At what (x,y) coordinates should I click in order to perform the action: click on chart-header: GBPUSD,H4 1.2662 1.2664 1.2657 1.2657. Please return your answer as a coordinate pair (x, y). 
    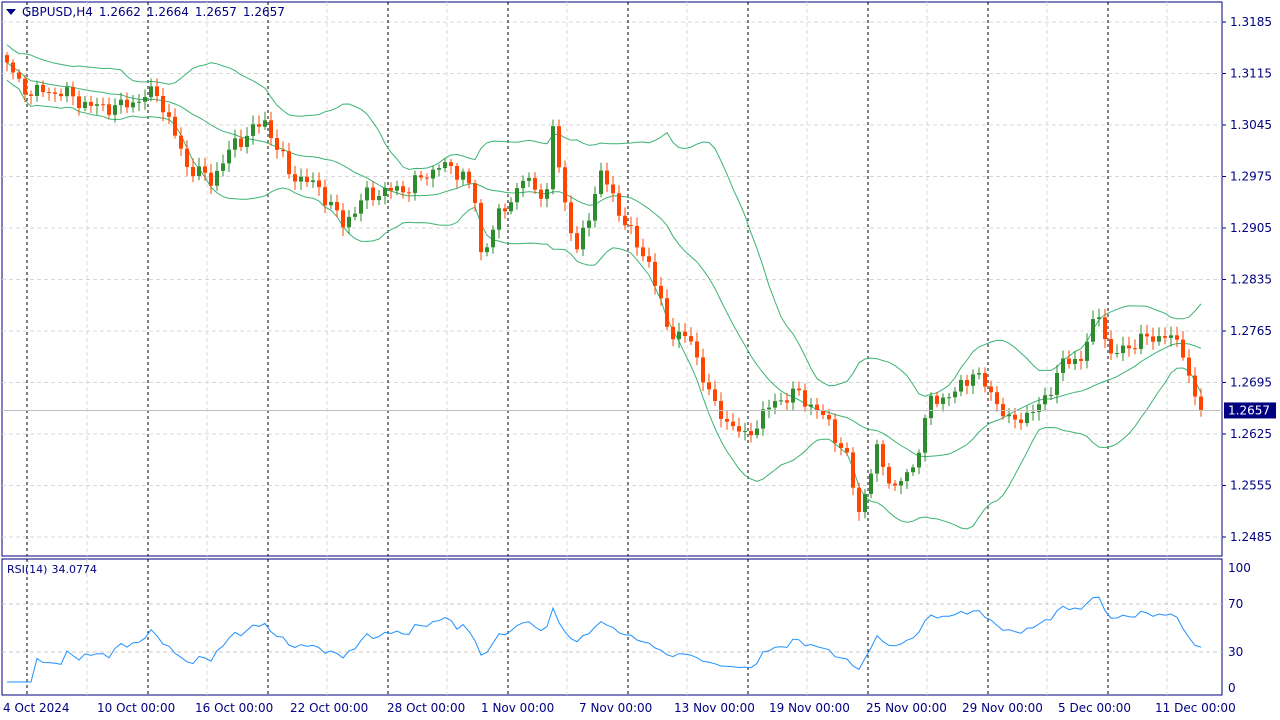
    Looking at the image, I should click on (145, 12).